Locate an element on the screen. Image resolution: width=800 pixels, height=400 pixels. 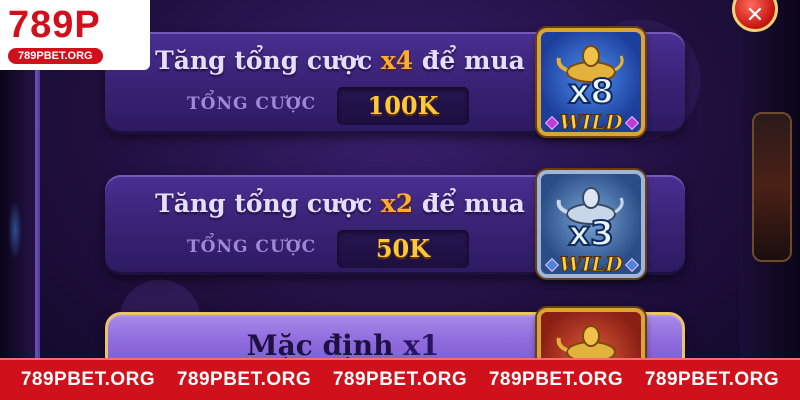
logo-url: 789PBET.ORG is located at coordinates (55, 56).